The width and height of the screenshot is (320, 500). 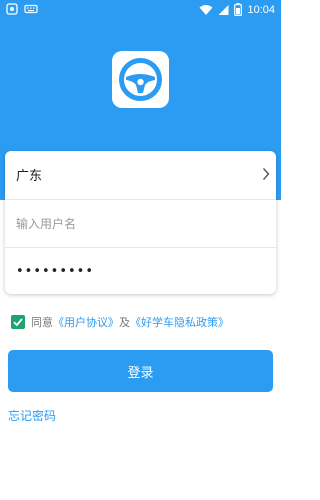 I want to click on user-agreement-link: 《用户协议》, so click(x=86, y=322).